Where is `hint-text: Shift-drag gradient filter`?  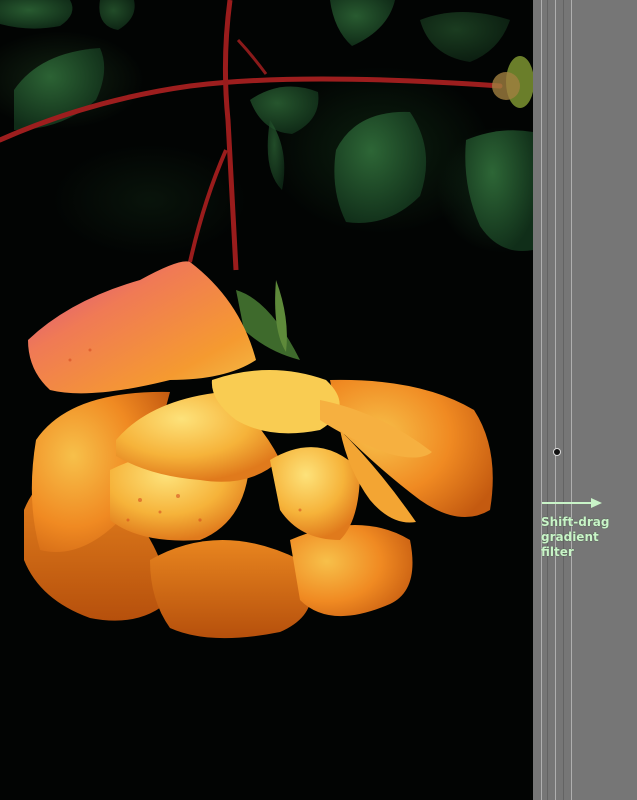
hint-text: Shift-drag gradient filter is located at coordinates (575, 537).